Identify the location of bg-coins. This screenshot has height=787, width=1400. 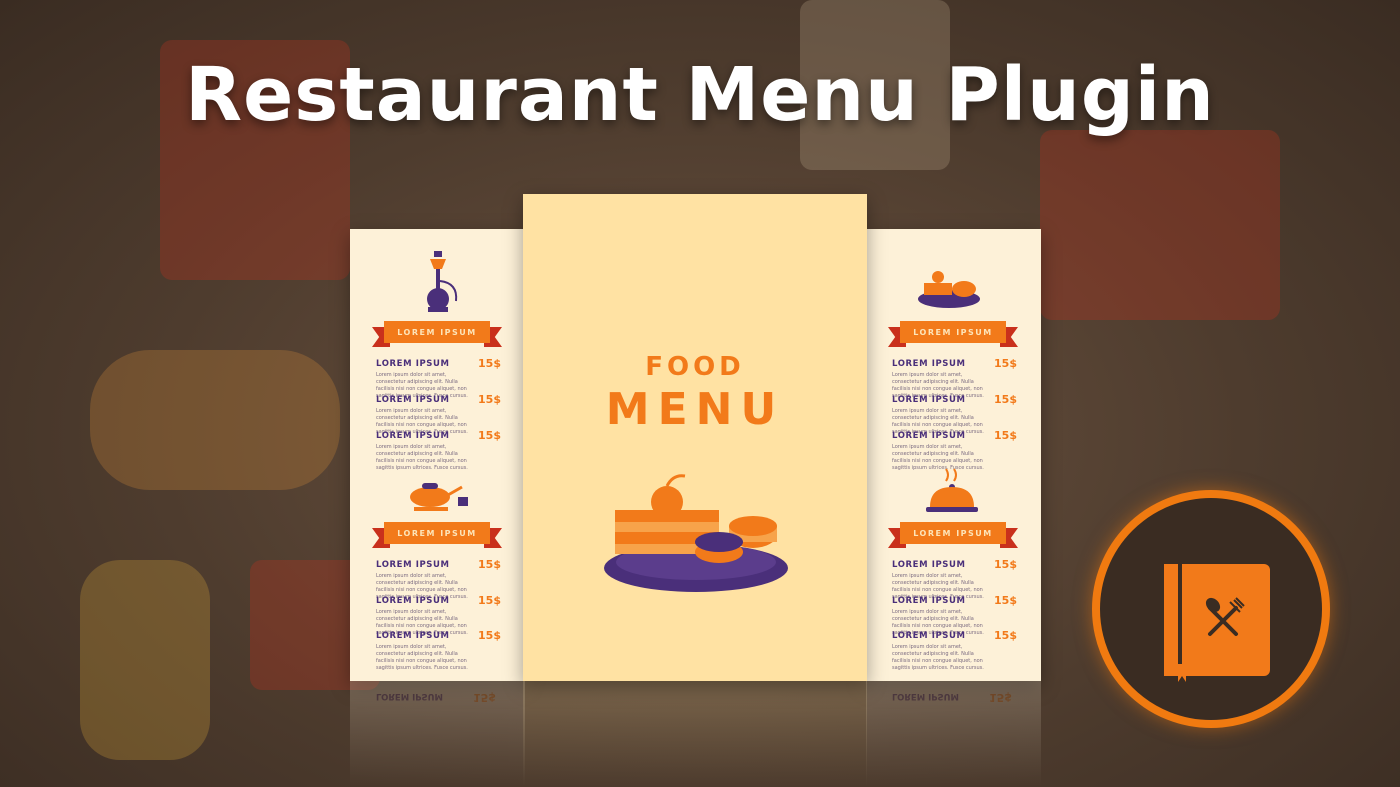
(145, 660).